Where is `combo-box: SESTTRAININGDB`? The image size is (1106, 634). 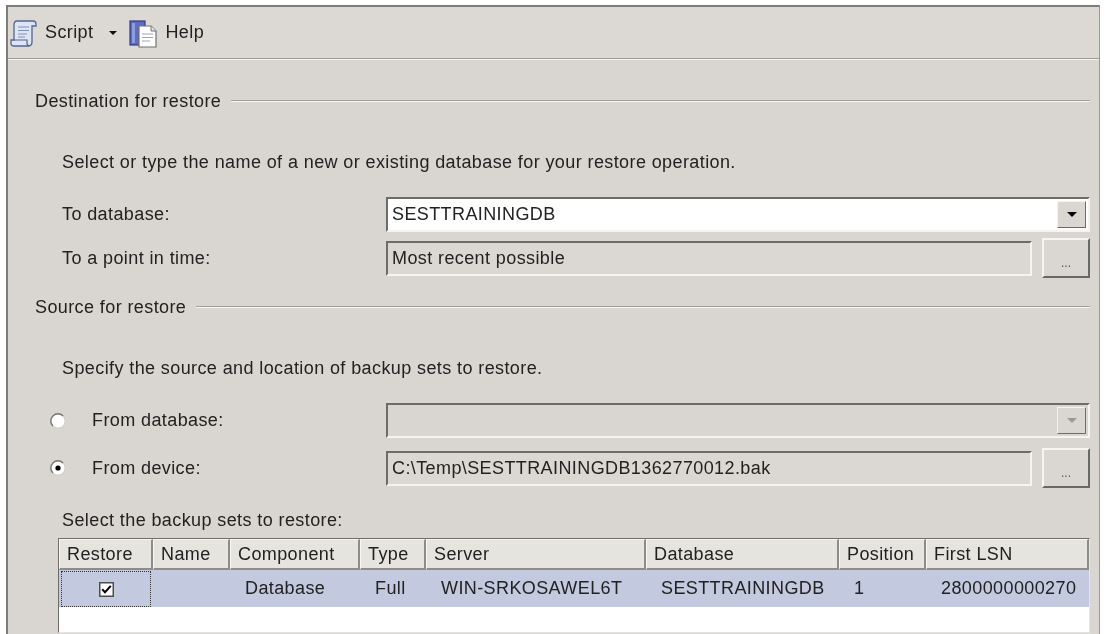 combo-box: SESTTRAININGDB is located at coordinates (738, 214).